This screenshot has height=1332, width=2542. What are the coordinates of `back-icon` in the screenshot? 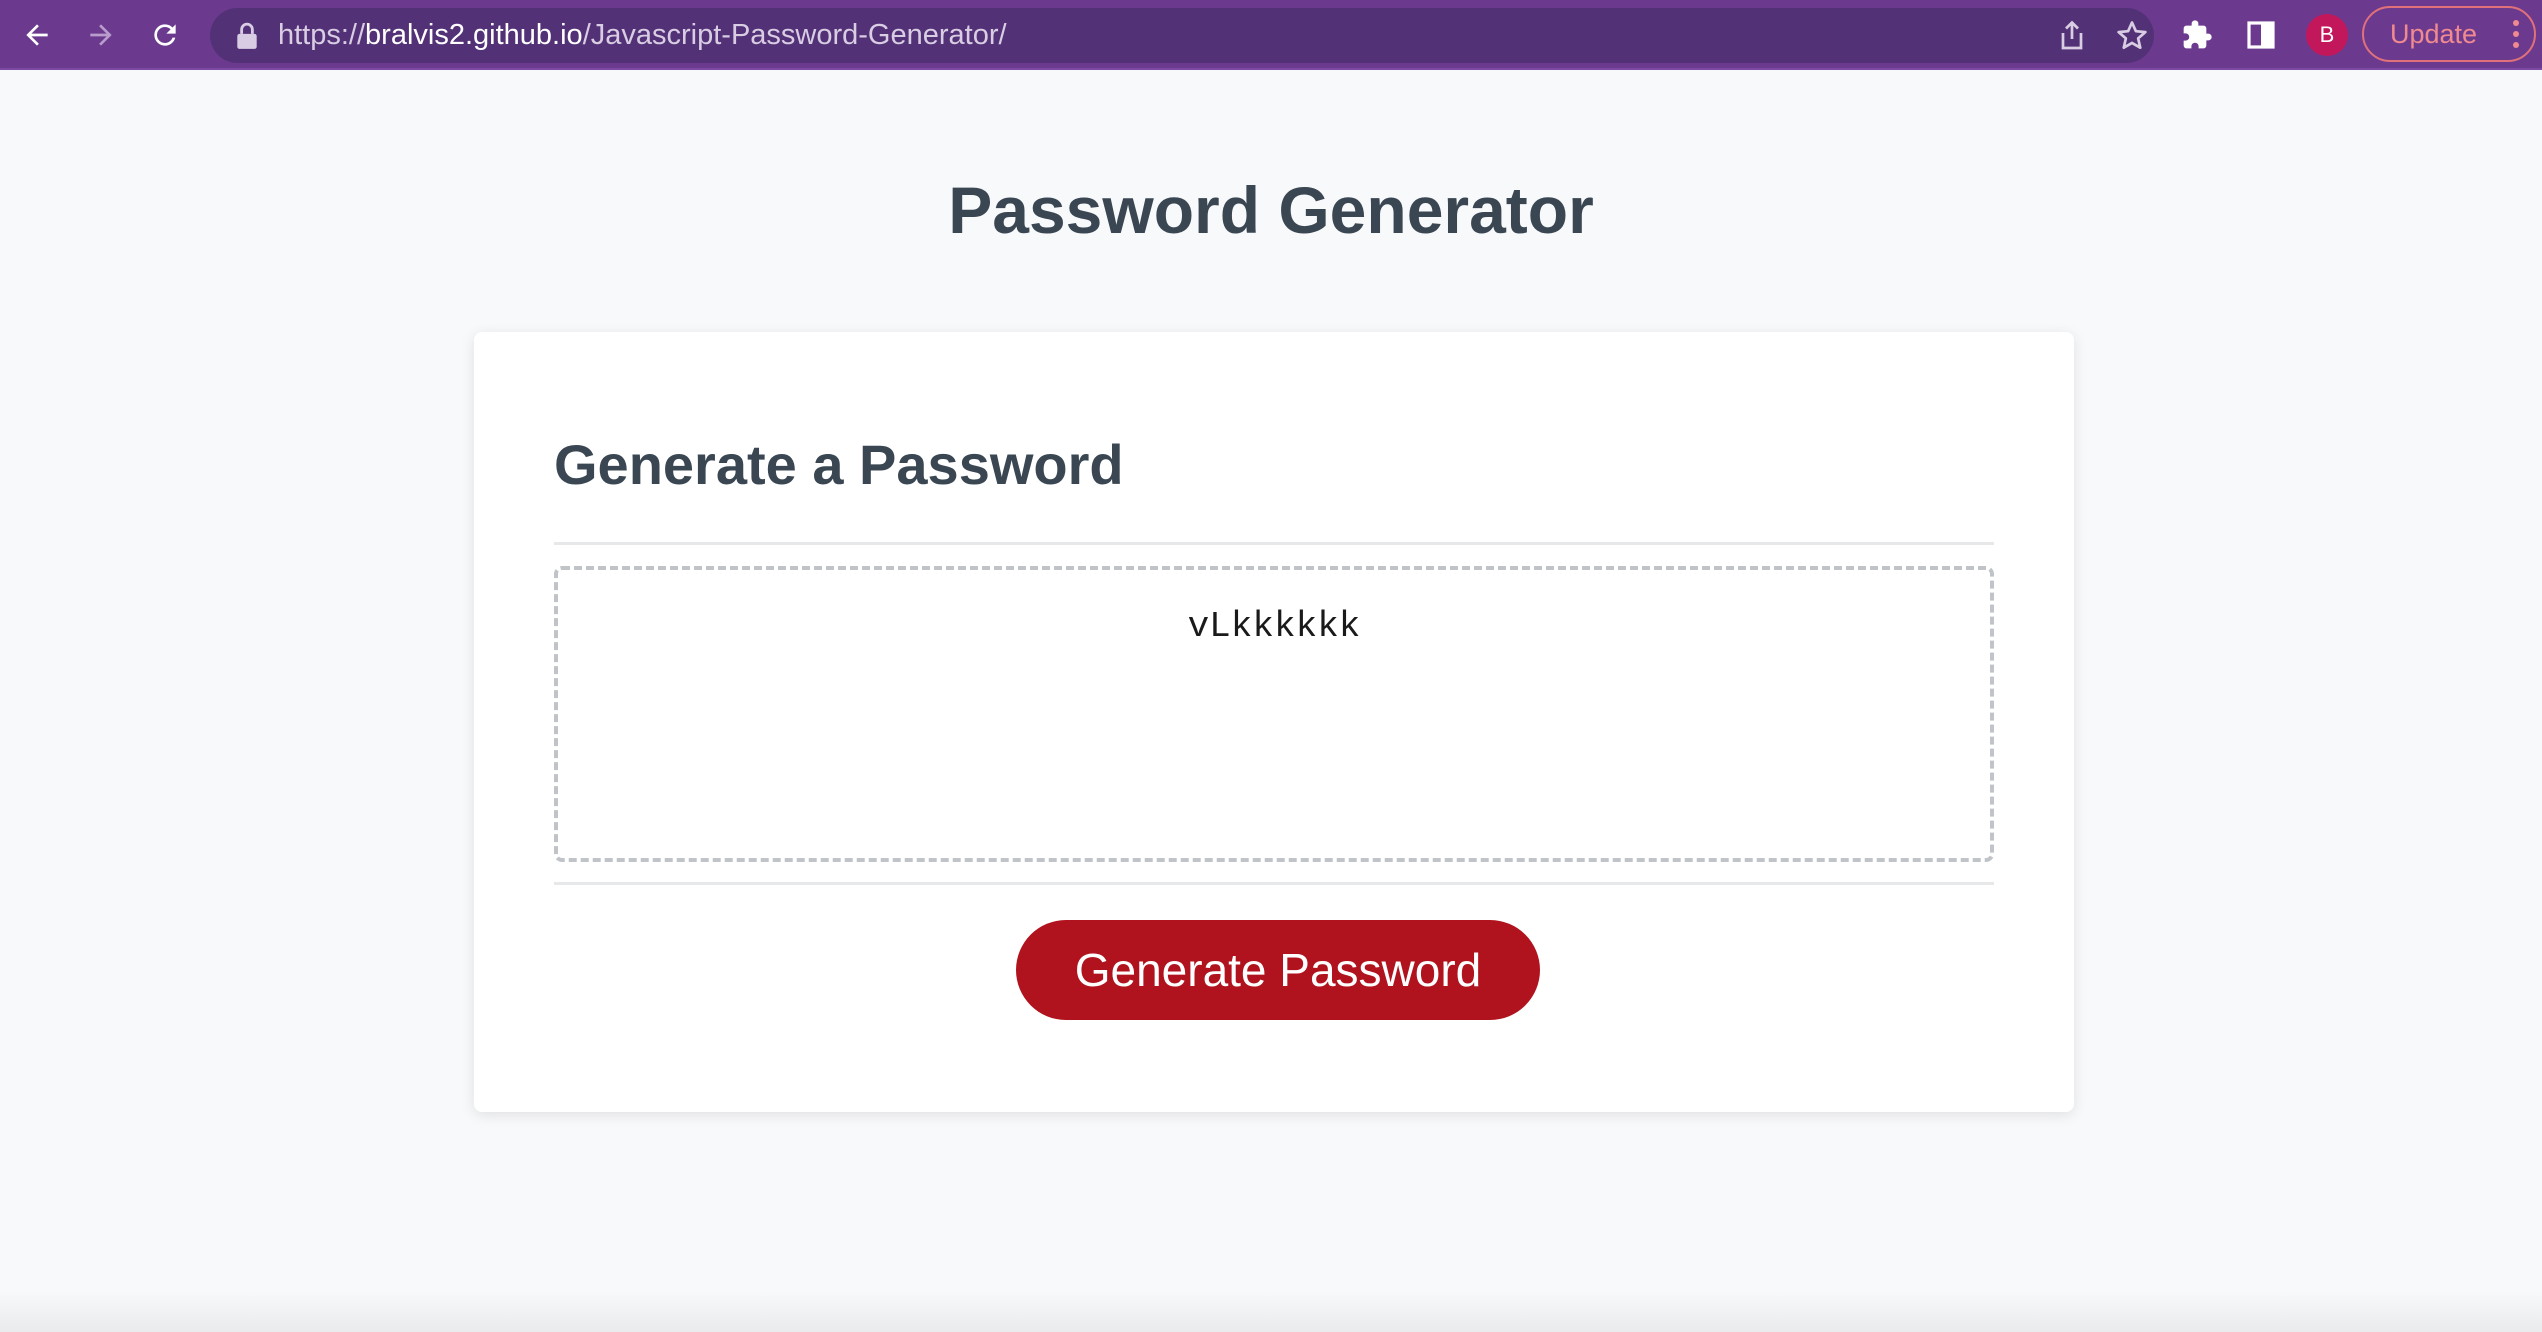 It's located at (37, 35).